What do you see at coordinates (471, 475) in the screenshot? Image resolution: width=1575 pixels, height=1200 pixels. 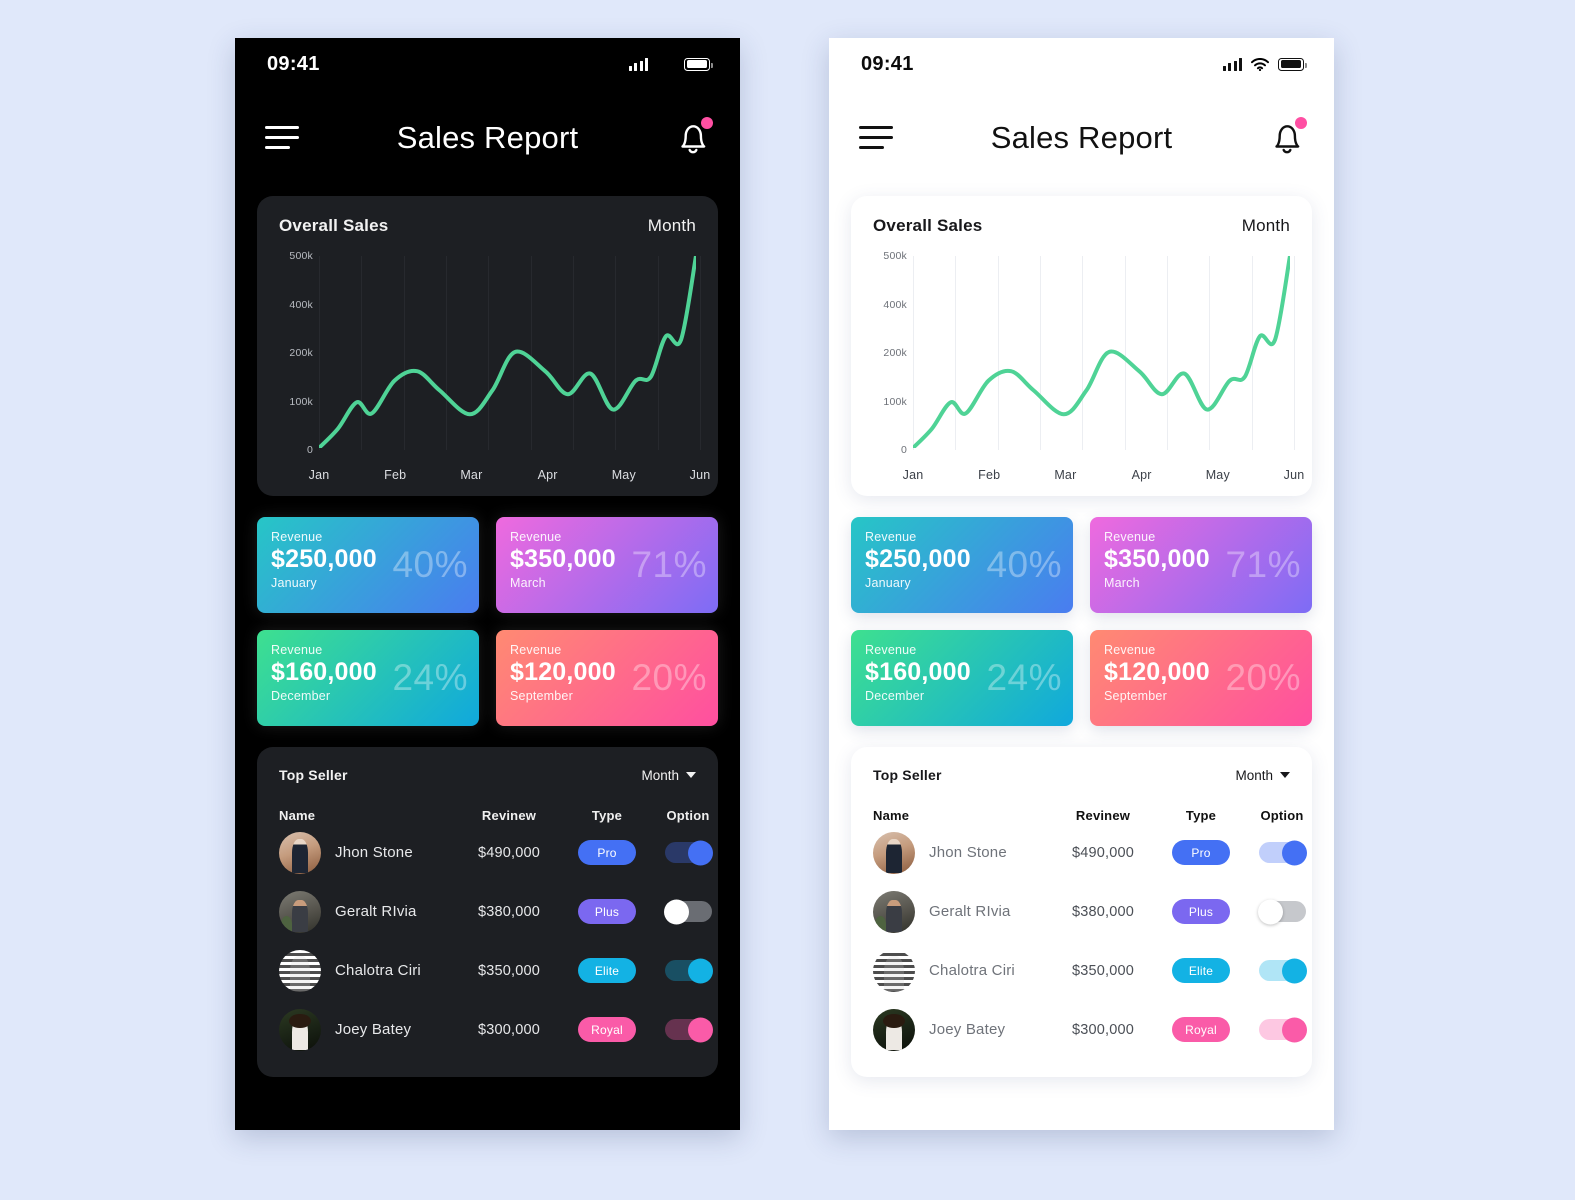 I see `chart-x-tick: Mar` at bounding box center [471, 475].